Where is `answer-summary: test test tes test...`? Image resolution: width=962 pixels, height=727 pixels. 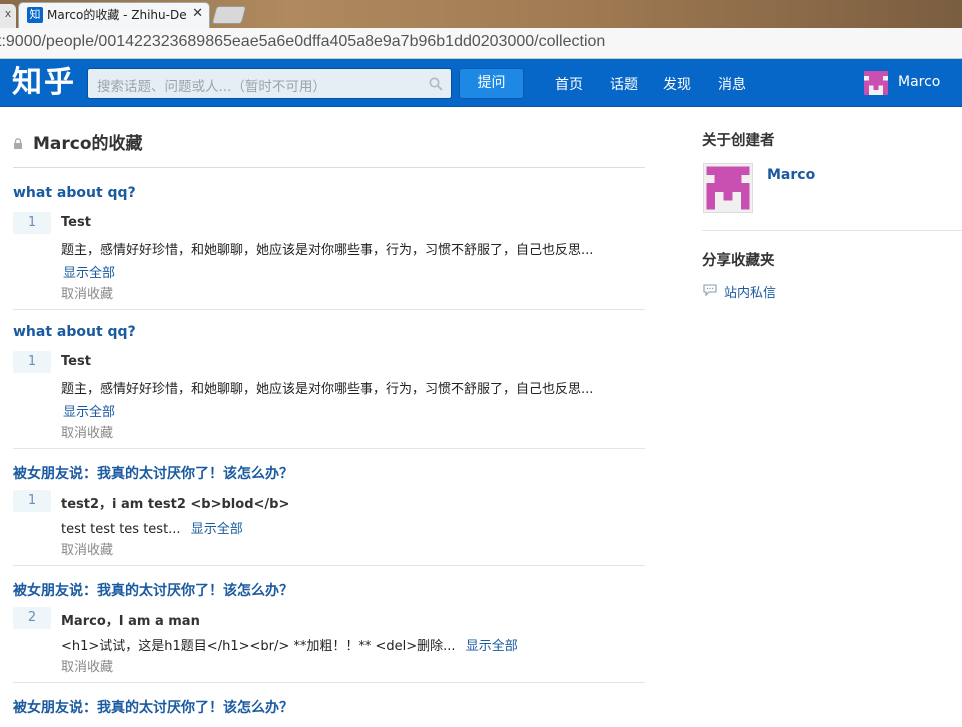
answer-summary: test test tes test... is located at coordinates (121, 529).